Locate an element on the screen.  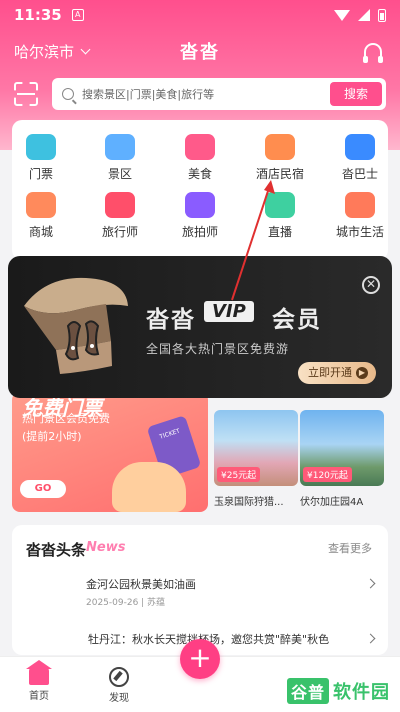
shop-icon is located at coordinates (41, 205).